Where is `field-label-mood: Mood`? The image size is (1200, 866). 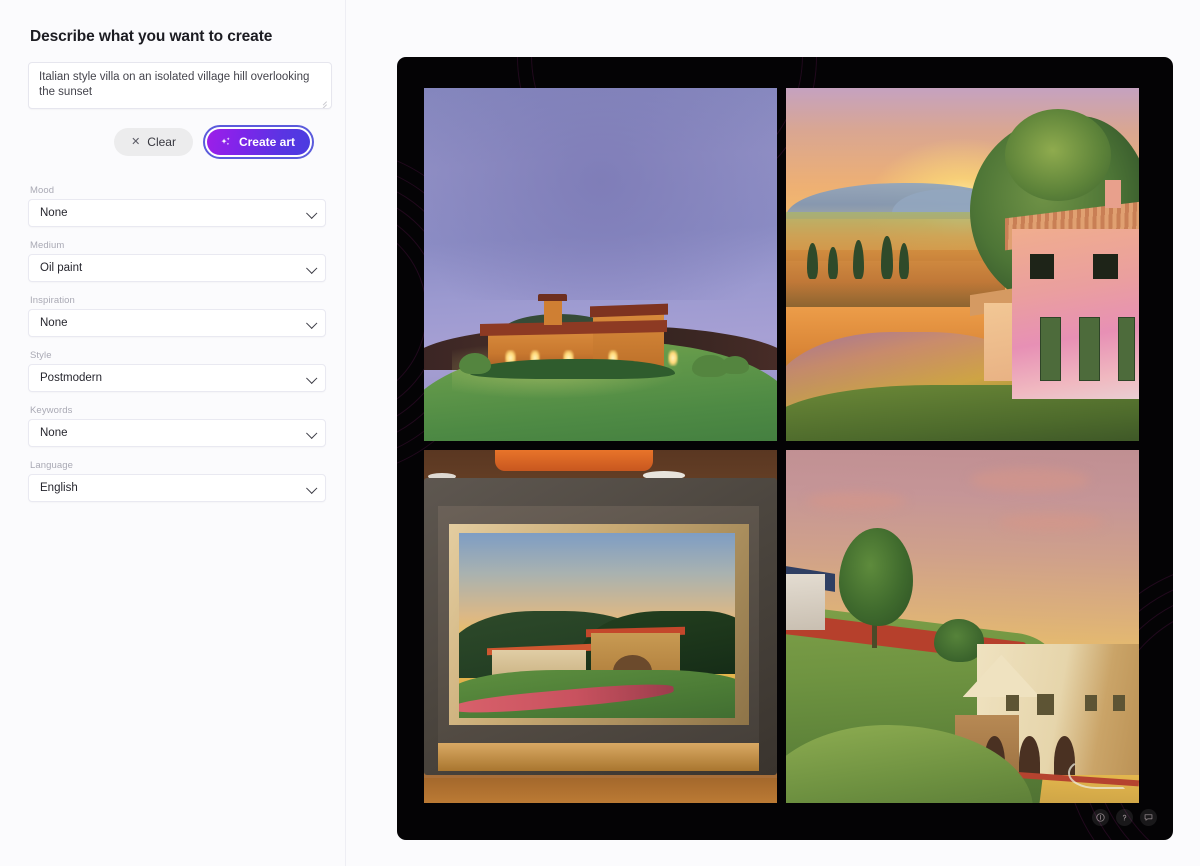
field-label-mood: Mood is located at coordinates (42, 190).